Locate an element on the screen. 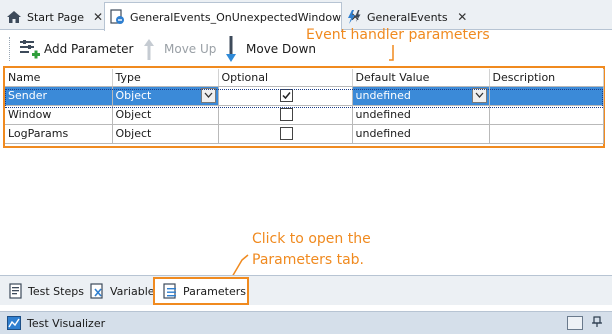 This screenshot has width=612, height=334. tab-label: GeneralEvents_OnUnexpectedWindow is located at coordinates (236, 17).